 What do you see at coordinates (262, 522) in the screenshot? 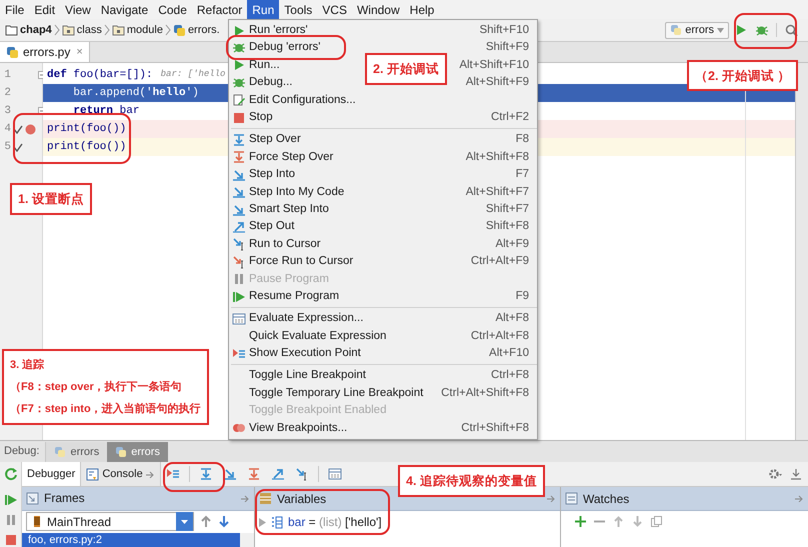
I see `expand-arrow-icon` at bounding box center [262, 522].